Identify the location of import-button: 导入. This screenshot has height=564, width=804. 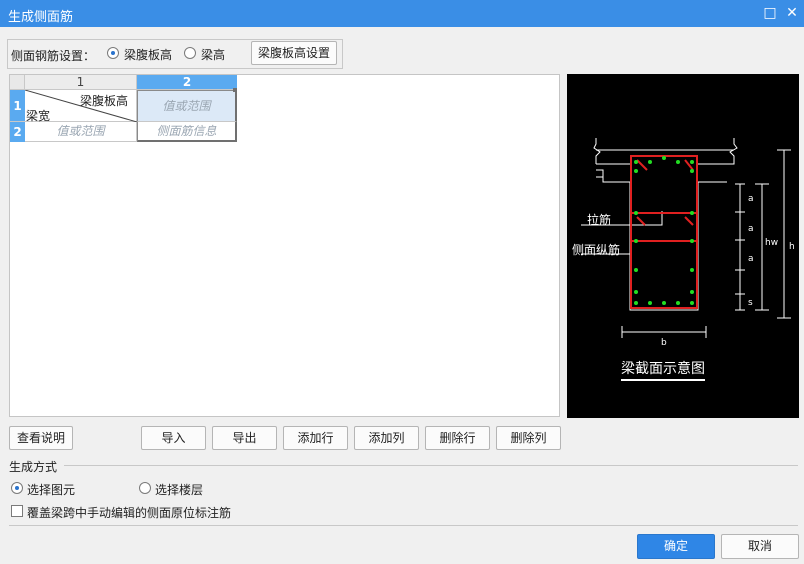
(173, 438).